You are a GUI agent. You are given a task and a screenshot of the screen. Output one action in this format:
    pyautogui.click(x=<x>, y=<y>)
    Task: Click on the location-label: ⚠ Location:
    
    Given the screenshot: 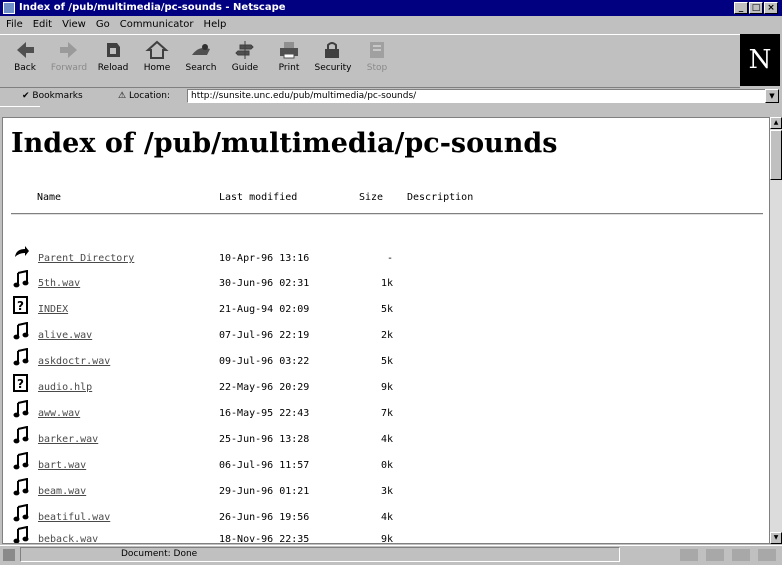 What is the action you would take?
    pyautogui.click(x=144, y=96)
    